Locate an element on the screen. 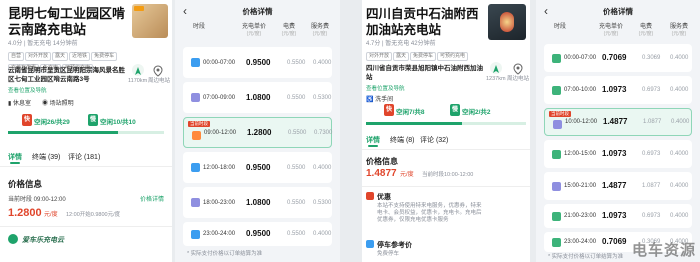 The width and height of the screenshot is (700, 262). price-row: 18:00-23:00 1.0800 0.5500 0.5300 is located at coordinates (257, 202).